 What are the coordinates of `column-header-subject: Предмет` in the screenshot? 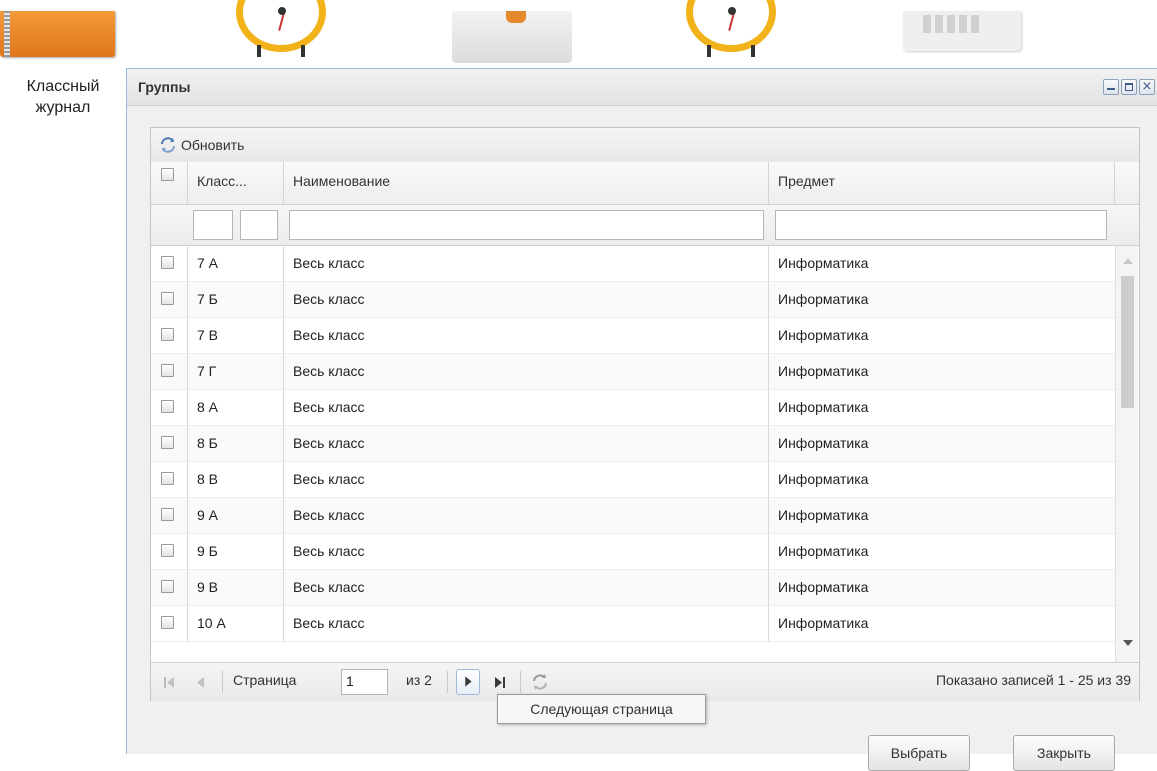 It's located at (942, 183).